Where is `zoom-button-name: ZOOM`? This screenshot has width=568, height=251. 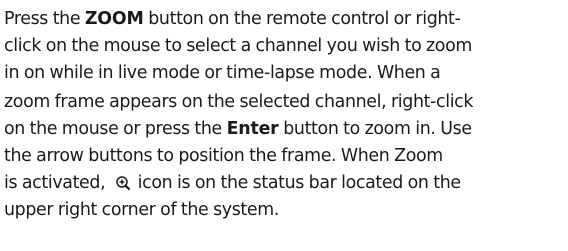
zoom-button-name: ZOOM is located at coordinates (114, 19).